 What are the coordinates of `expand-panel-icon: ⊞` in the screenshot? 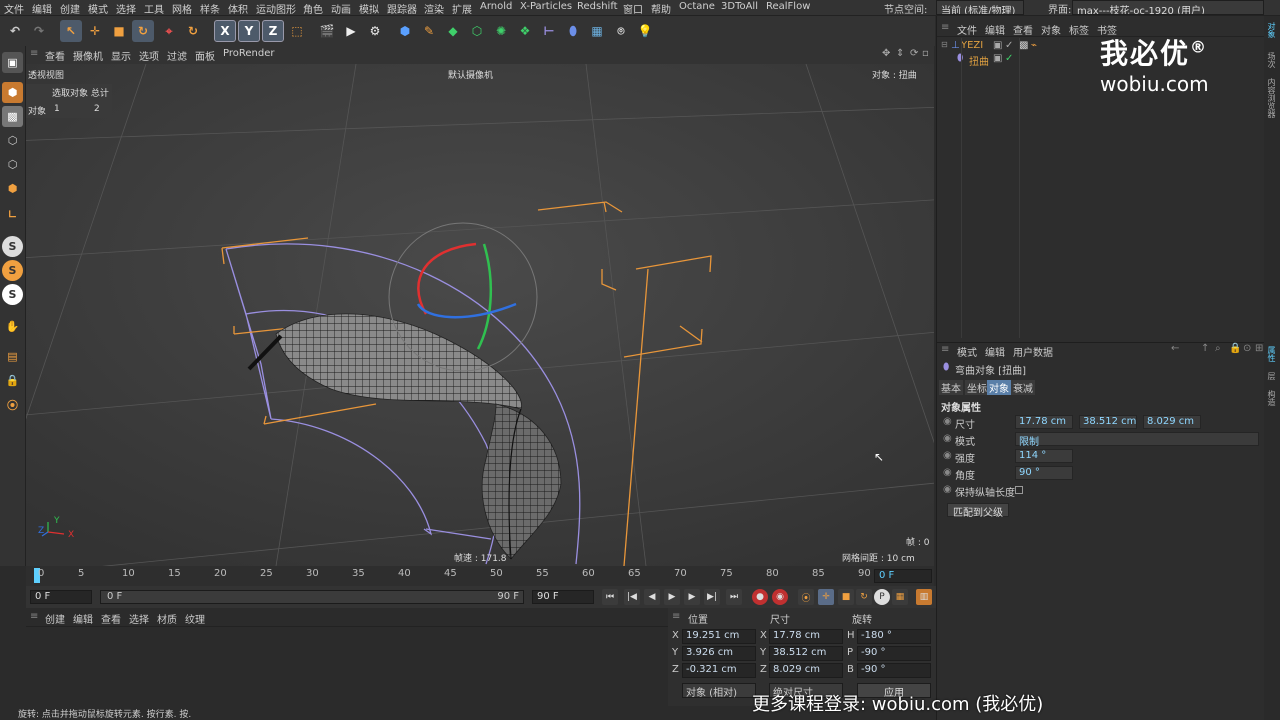 It's located at (1259, 348).